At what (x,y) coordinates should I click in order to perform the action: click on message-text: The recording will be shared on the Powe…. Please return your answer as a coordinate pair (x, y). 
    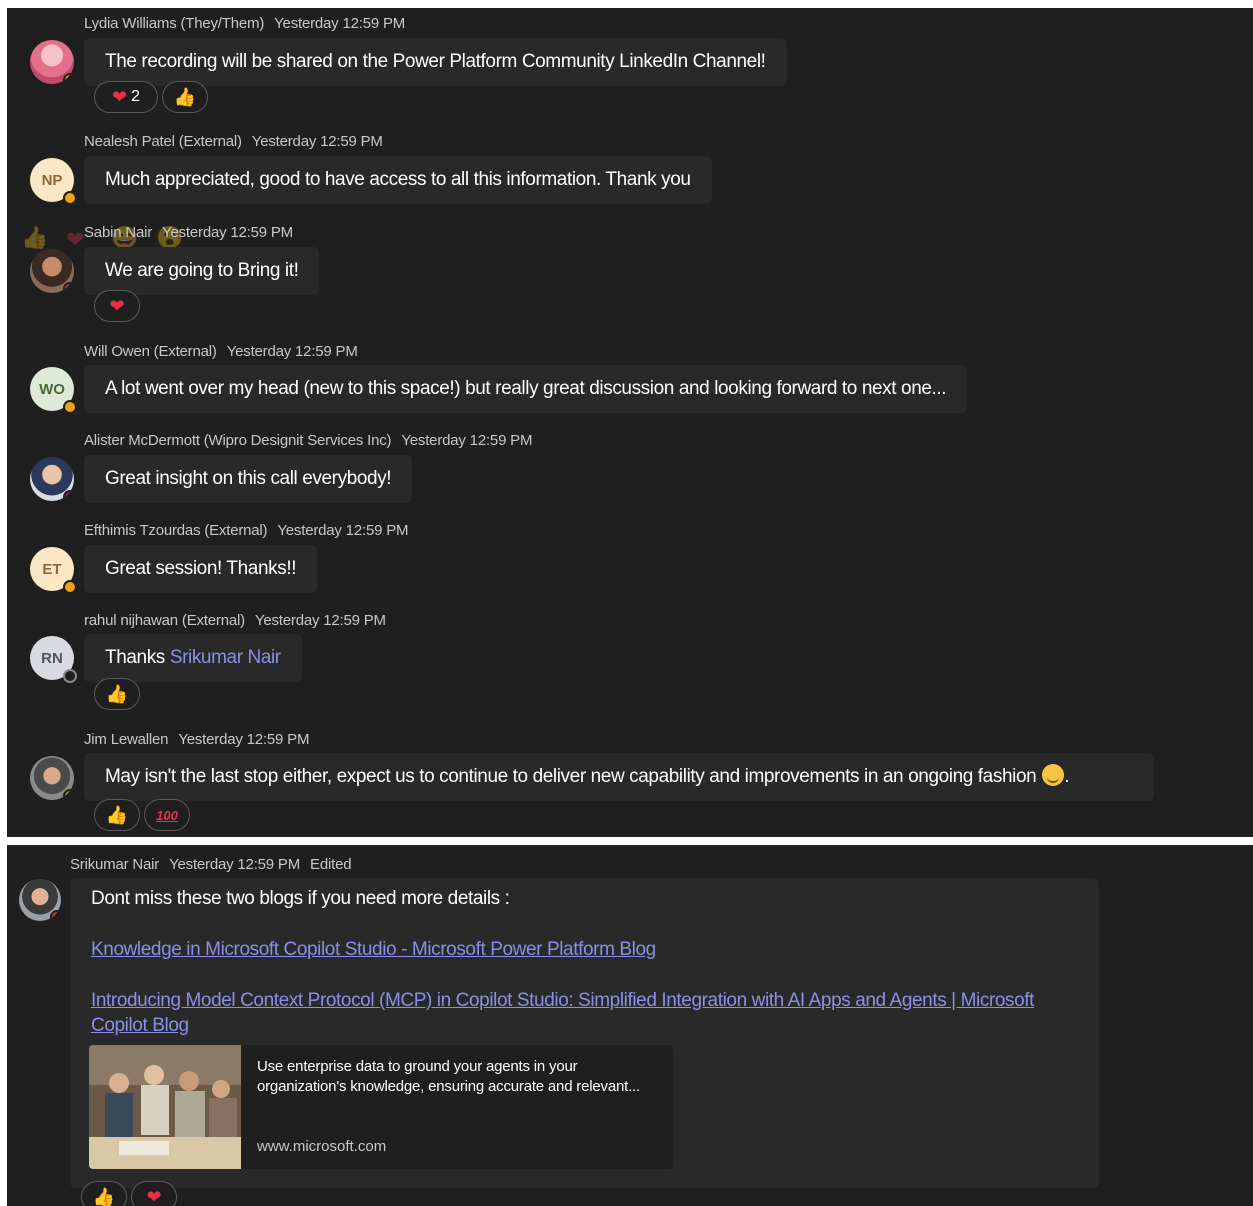
    Looking at the image, I should click on (435, 61).